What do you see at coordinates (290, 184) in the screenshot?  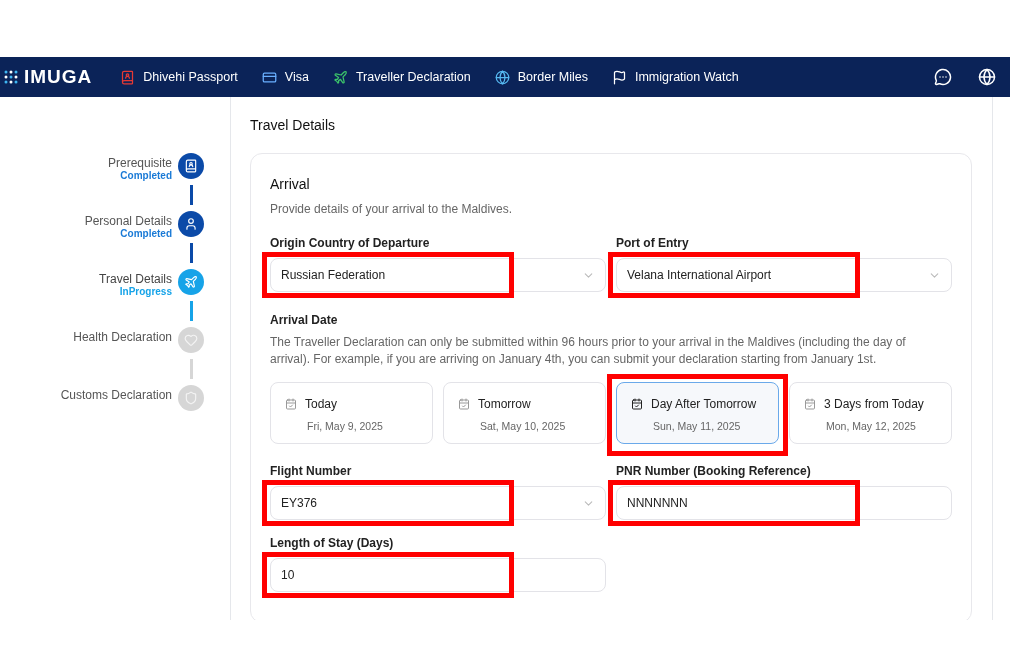 I see `section-title: Arrival` at bounding box center [290, 184].